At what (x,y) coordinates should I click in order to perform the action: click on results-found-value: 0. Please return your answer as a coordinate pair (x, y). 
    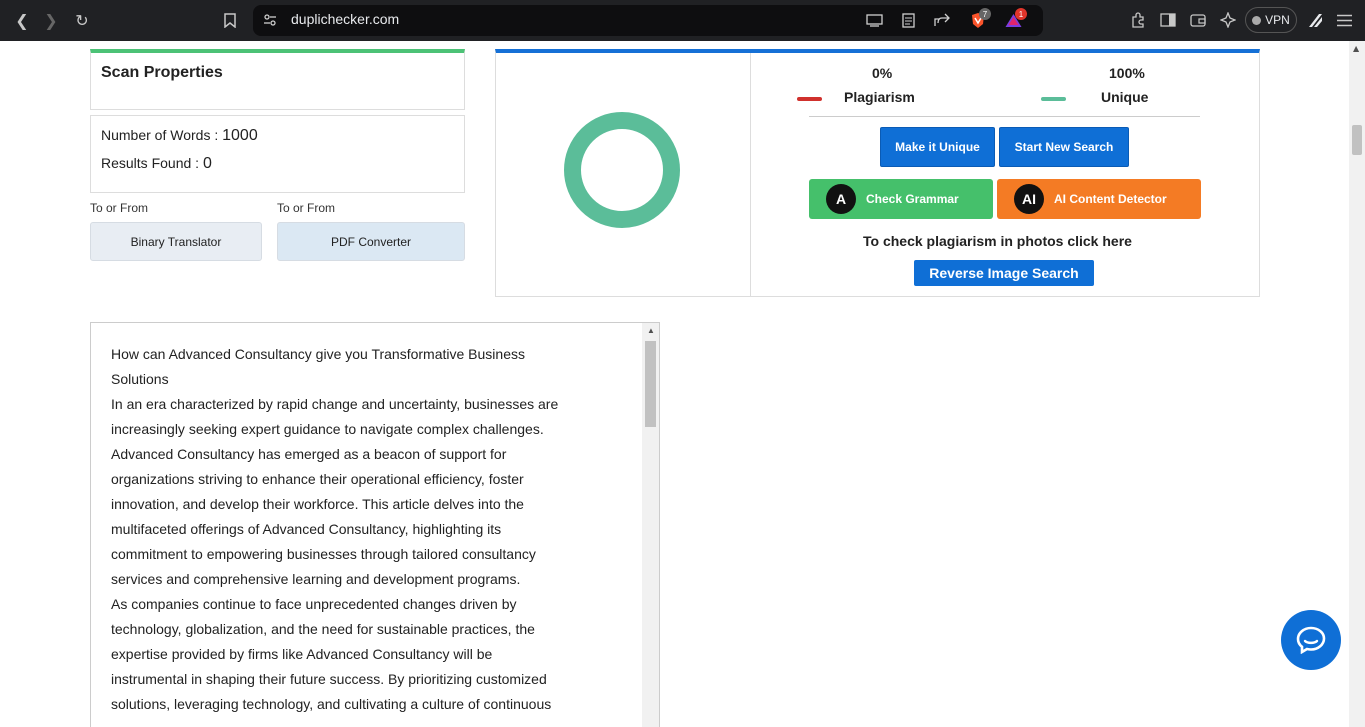
    Looking at the image, I should click on (207, 163).